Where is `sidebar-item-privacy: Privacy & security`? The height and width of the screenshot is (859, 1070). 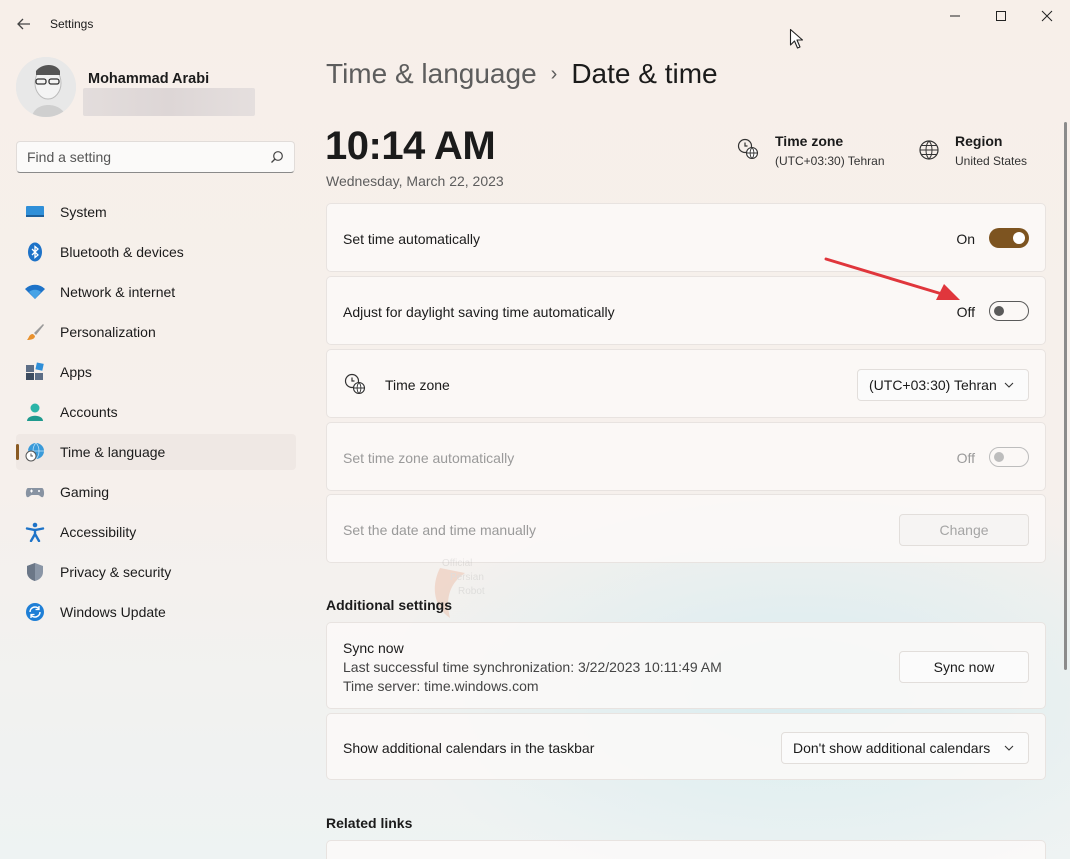 sidebar-item-privacy: Privacy & security is located at coordinates (156, 572).